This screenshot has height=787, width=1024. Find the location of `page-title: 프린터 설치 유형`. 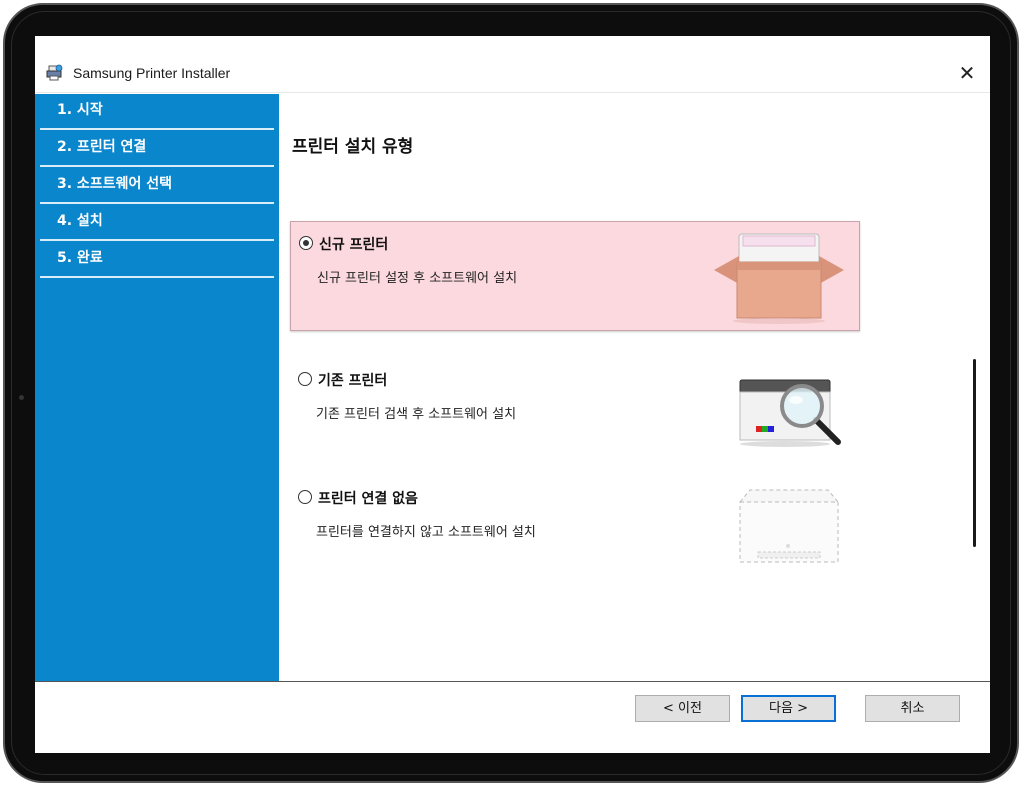

page-title: 프린터 설치 유형 is located at coordinates (353, 147).